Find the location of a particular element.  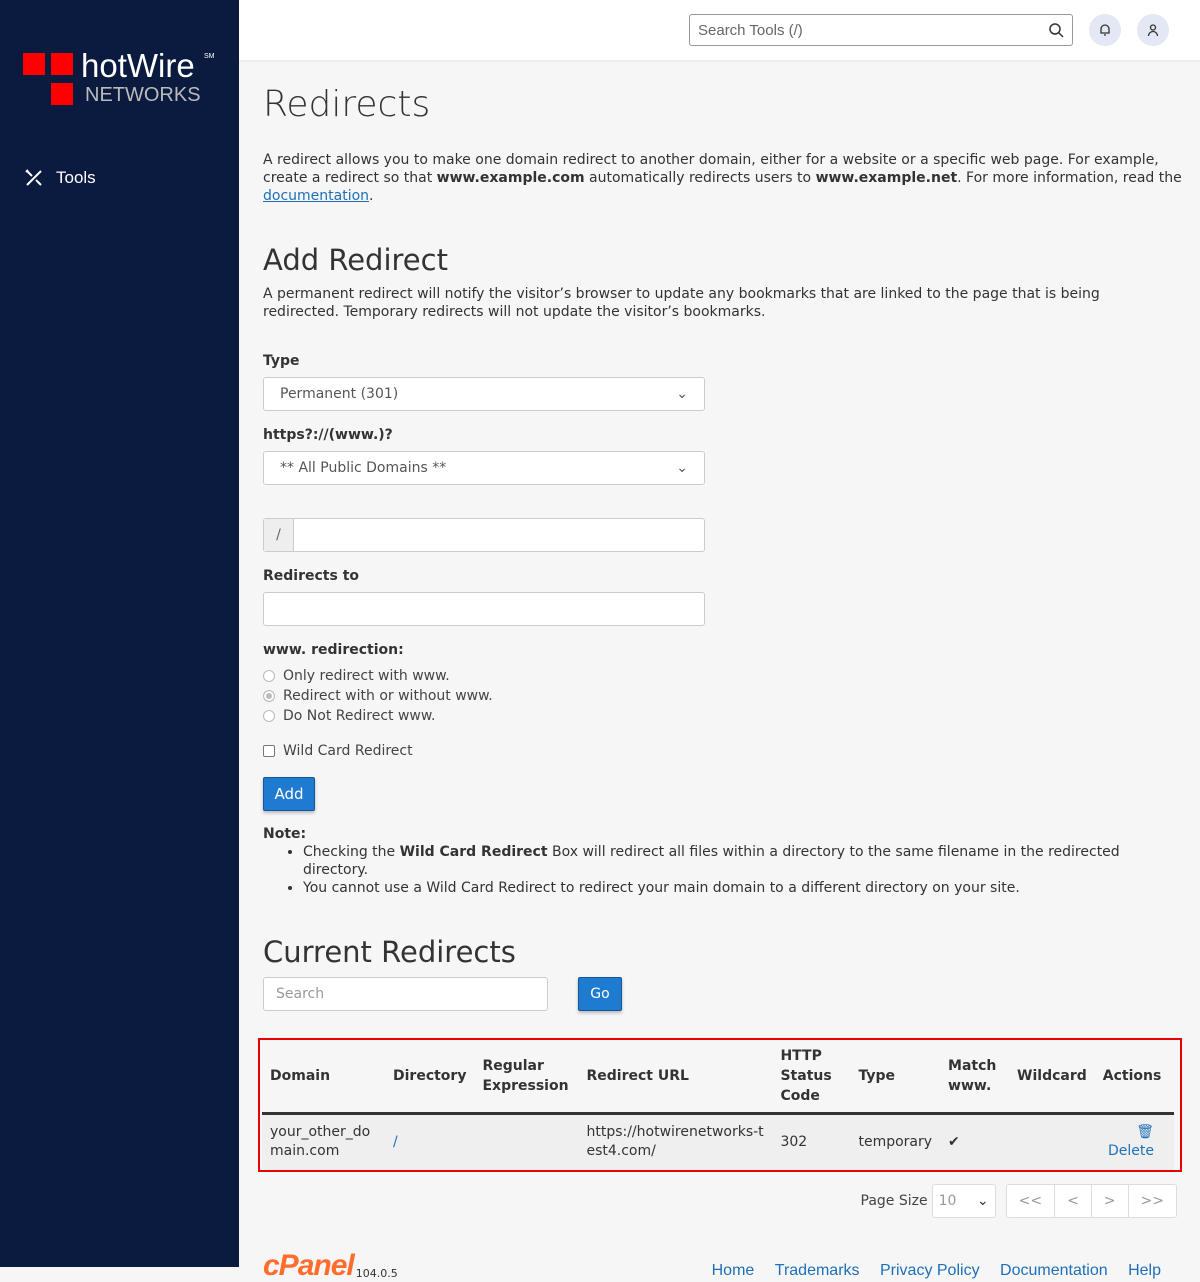

prev-page-button: < is located at coordinates (1073, 1200).